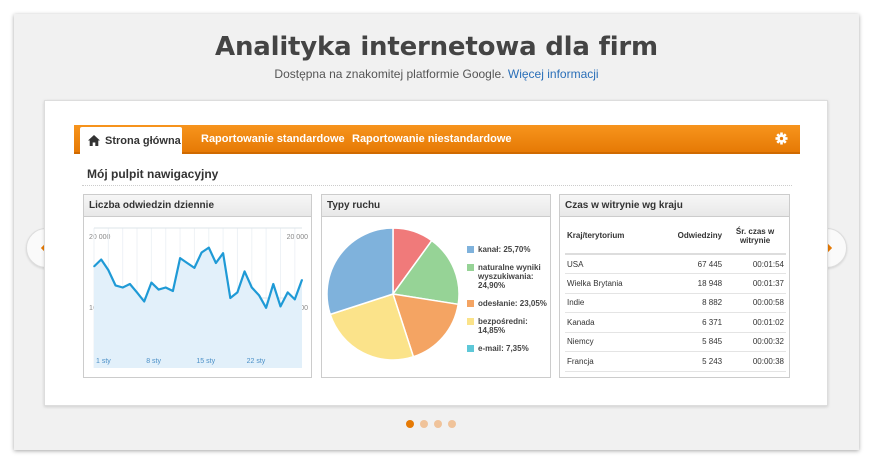 The width and height of the screenshot is (873, 464). I want to click on countries-panel-title: Czas w witrynie wg kraju, so click(674, 206).